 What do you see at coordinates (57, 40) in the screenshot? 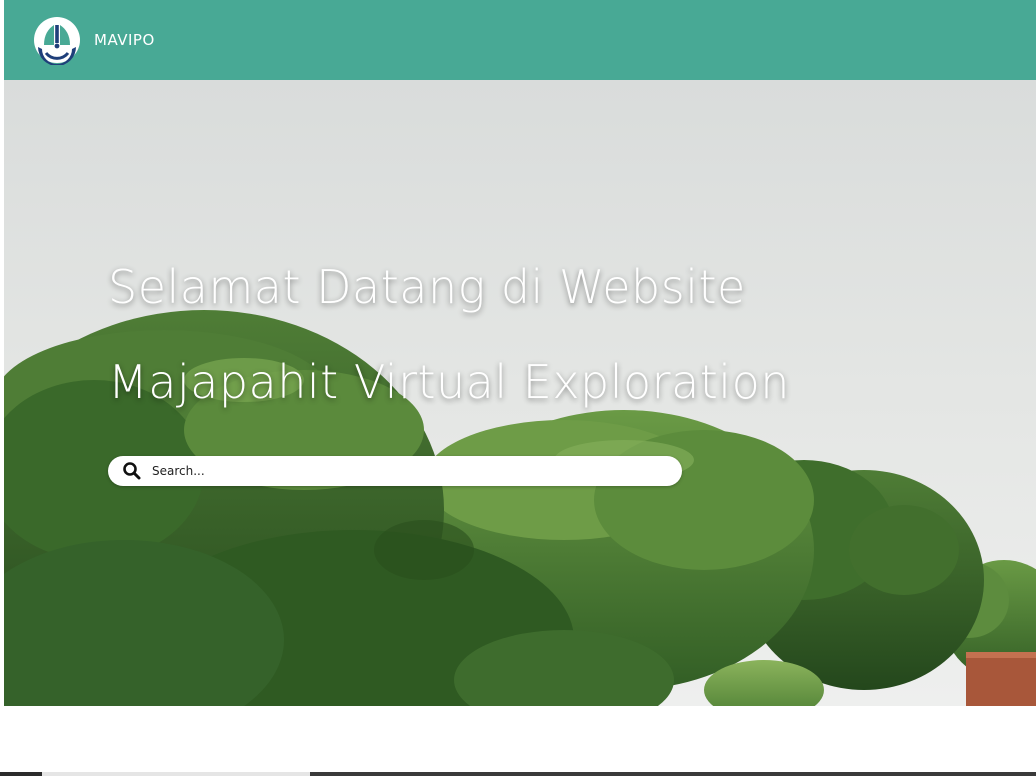
I see `mavipo-logo-icon` at bounding box center [57, 40].